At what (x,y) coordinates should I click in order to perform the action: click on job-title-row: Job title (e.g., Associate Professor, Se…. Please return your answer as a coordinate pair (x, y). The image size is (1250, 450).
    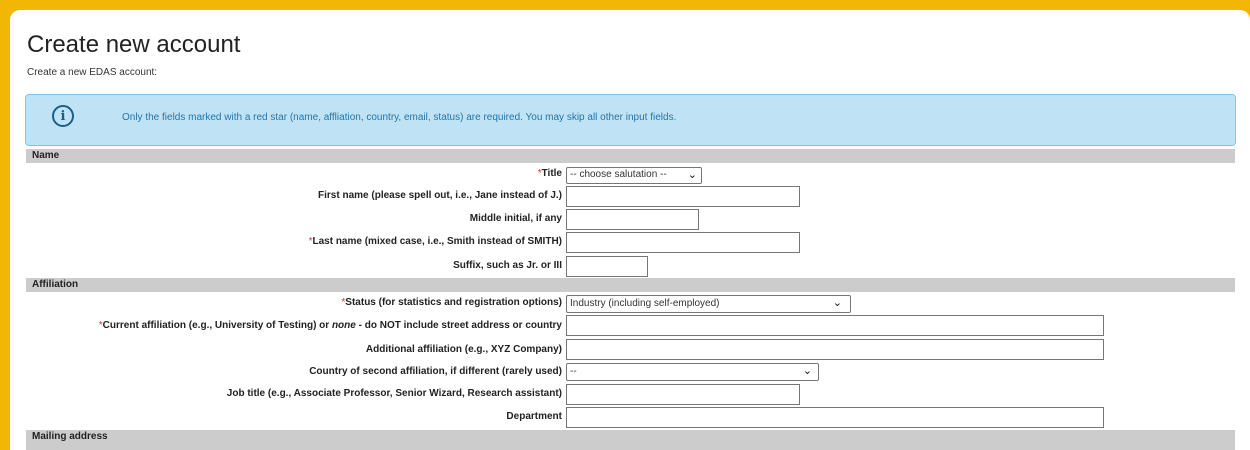
    Looking at the image, I should click on (630, 394).